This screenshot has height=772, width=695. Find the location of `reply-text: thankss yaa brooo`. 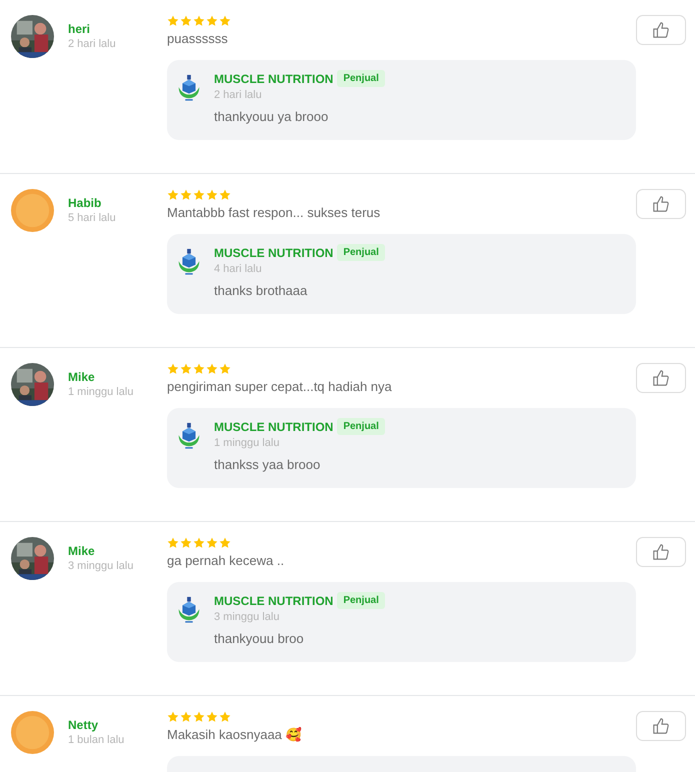

reply-text: thankss yaa brooo is located at coordinates (268, 464).